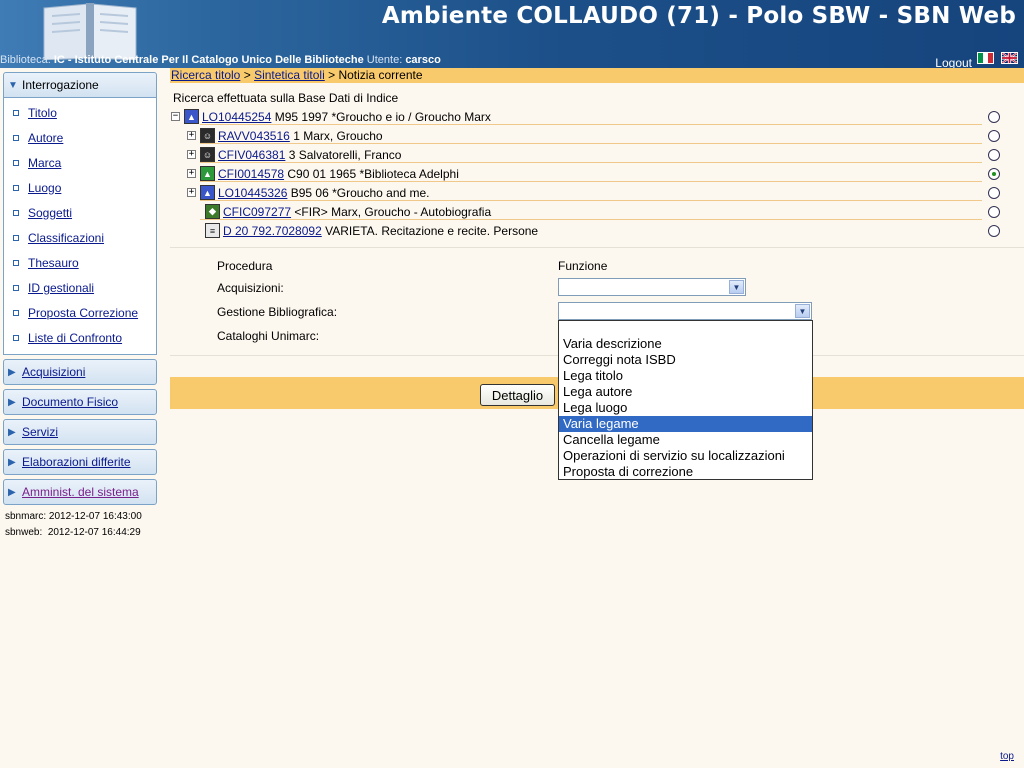  I want to click on record-description: VARIETA. Recitazione e recite. Persone, so click(432, 230).